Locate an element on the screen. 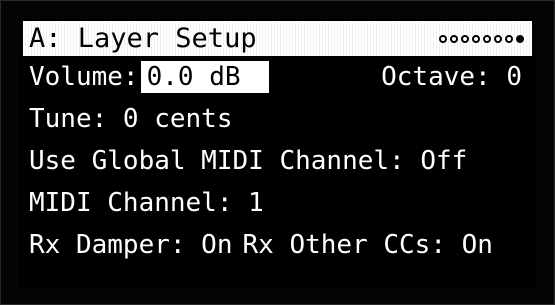  page-indicator is located at coordinates (482, 38).